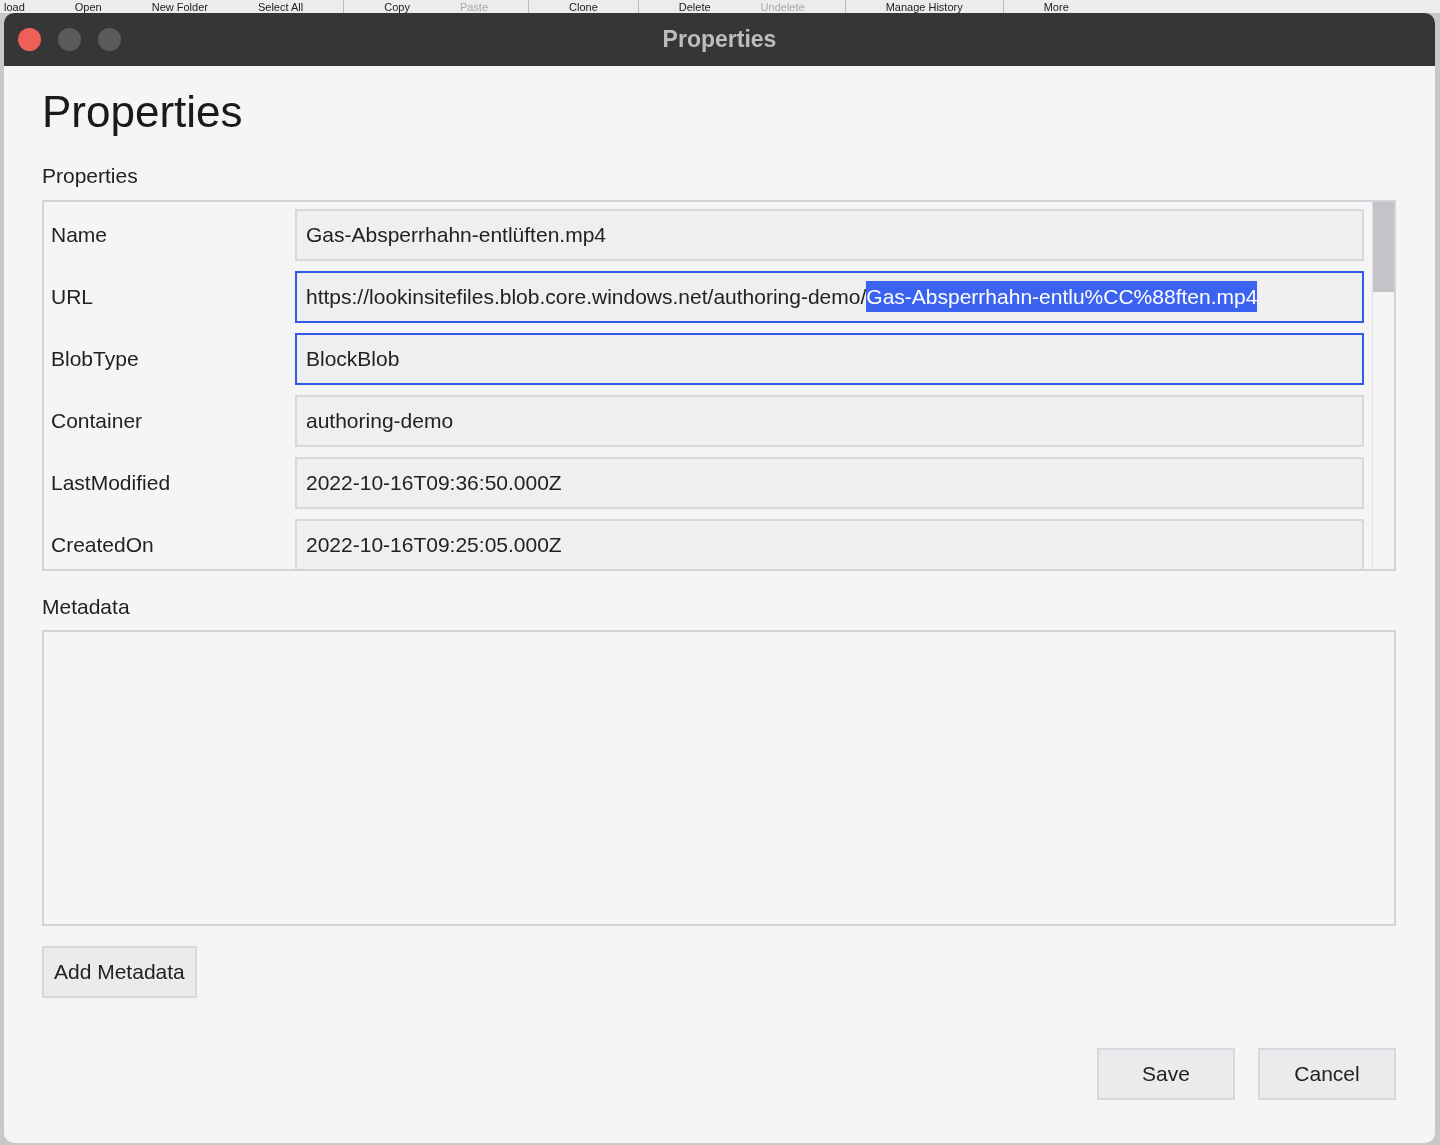 The image size is (1440, 1145). I want to click on field-text: 2022-10-16T09:36:50.000Z, so click(434, 482).